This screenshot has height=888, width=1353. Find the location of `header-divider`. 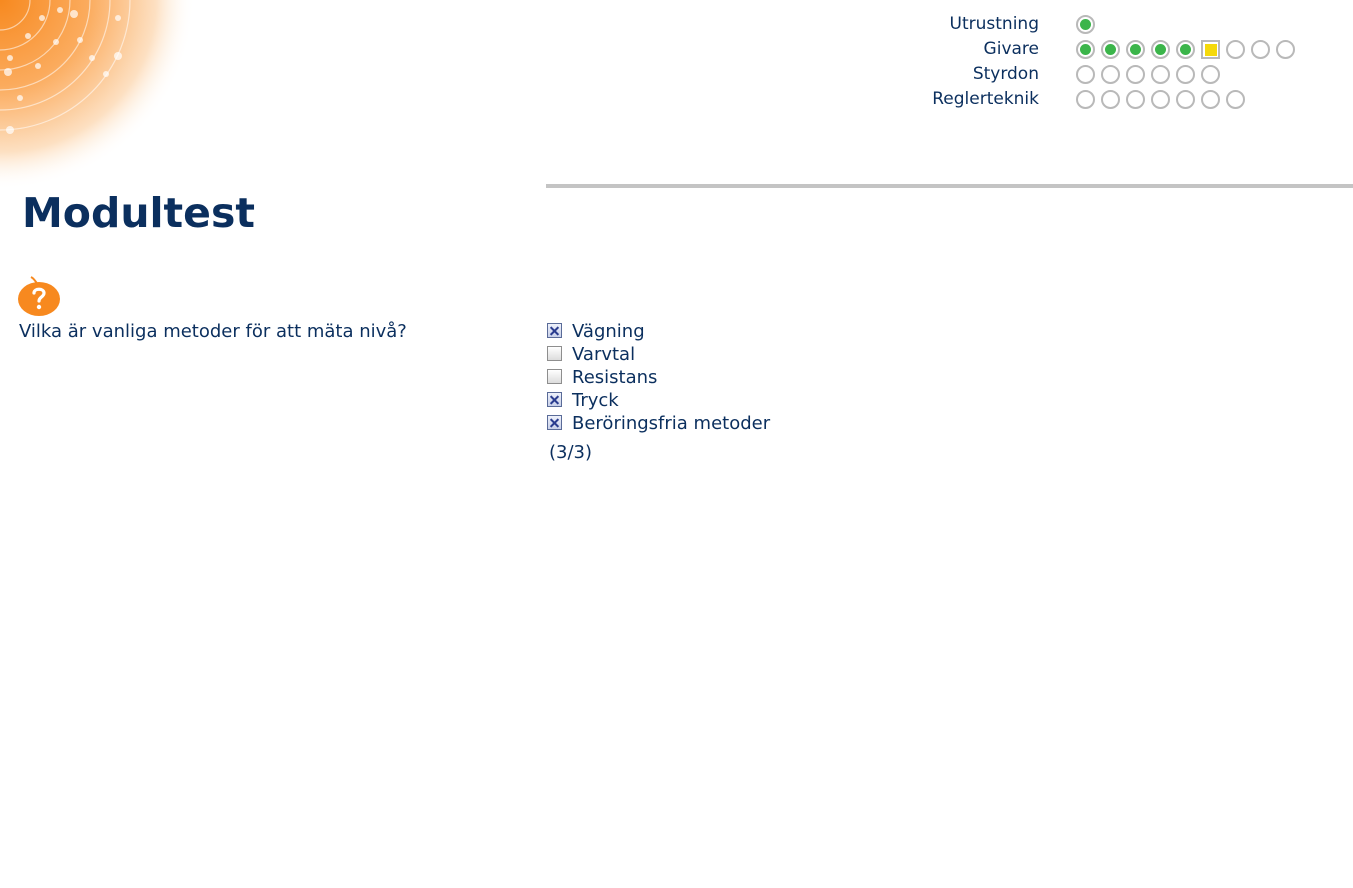

header-divider is located at coordinates (949, 186).